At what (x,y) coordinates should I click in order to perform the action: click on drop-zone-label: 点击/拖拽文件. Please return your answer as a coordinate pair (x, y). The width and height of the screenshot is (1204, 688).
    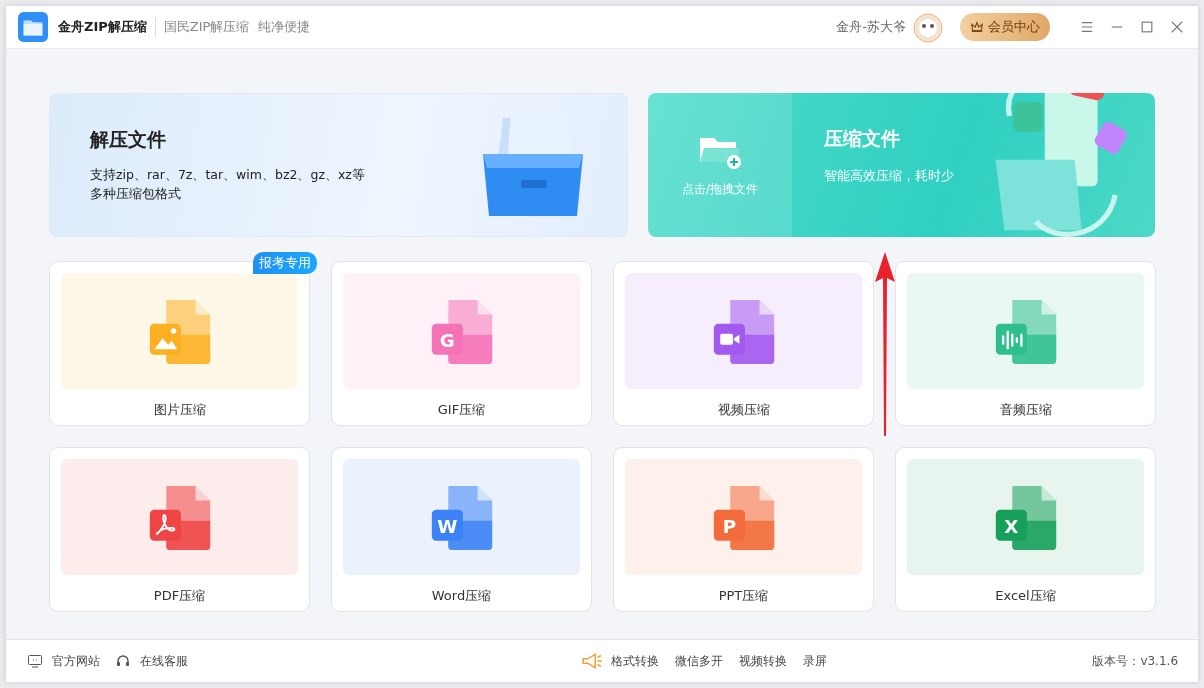
    Looking at the image, I should click on (720, 189).